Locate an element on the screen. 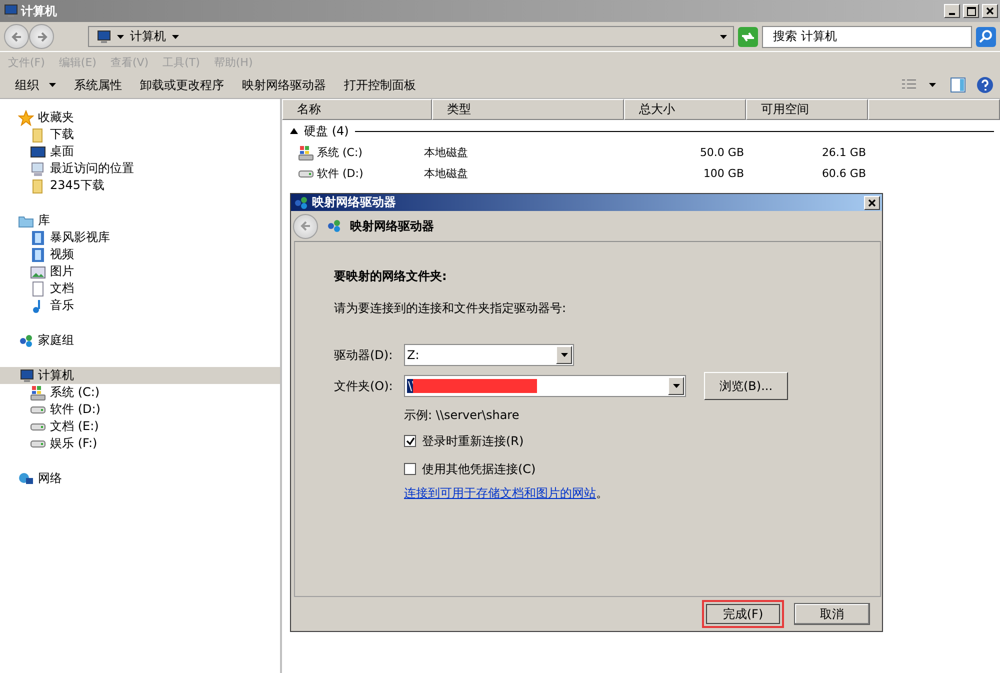 The width and height of the screenshot is (1000, 673). checkmark-icon is located at coordinates (410, 441).